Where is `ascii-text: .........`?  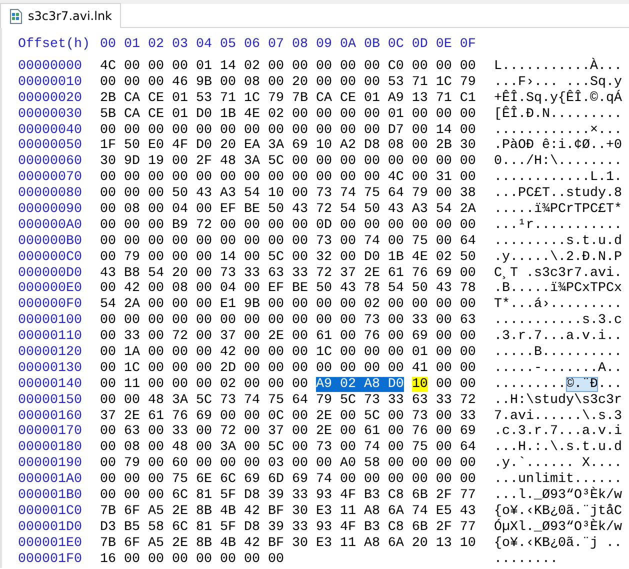 ascii-text: ......... is located at coordinates (530, 384).